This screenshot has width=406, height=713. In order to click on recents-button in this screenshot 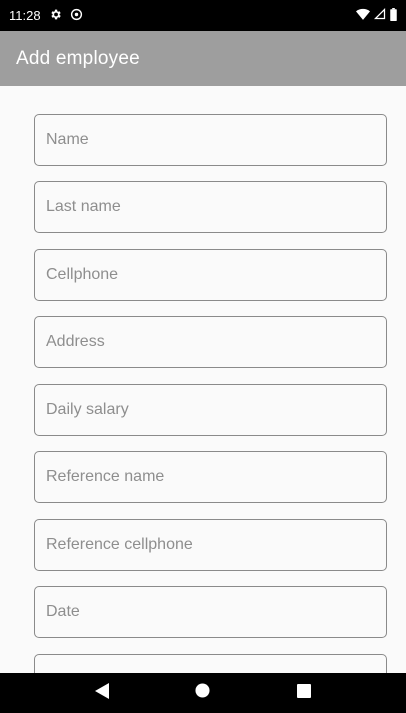, I will do `click(304, 693)`.